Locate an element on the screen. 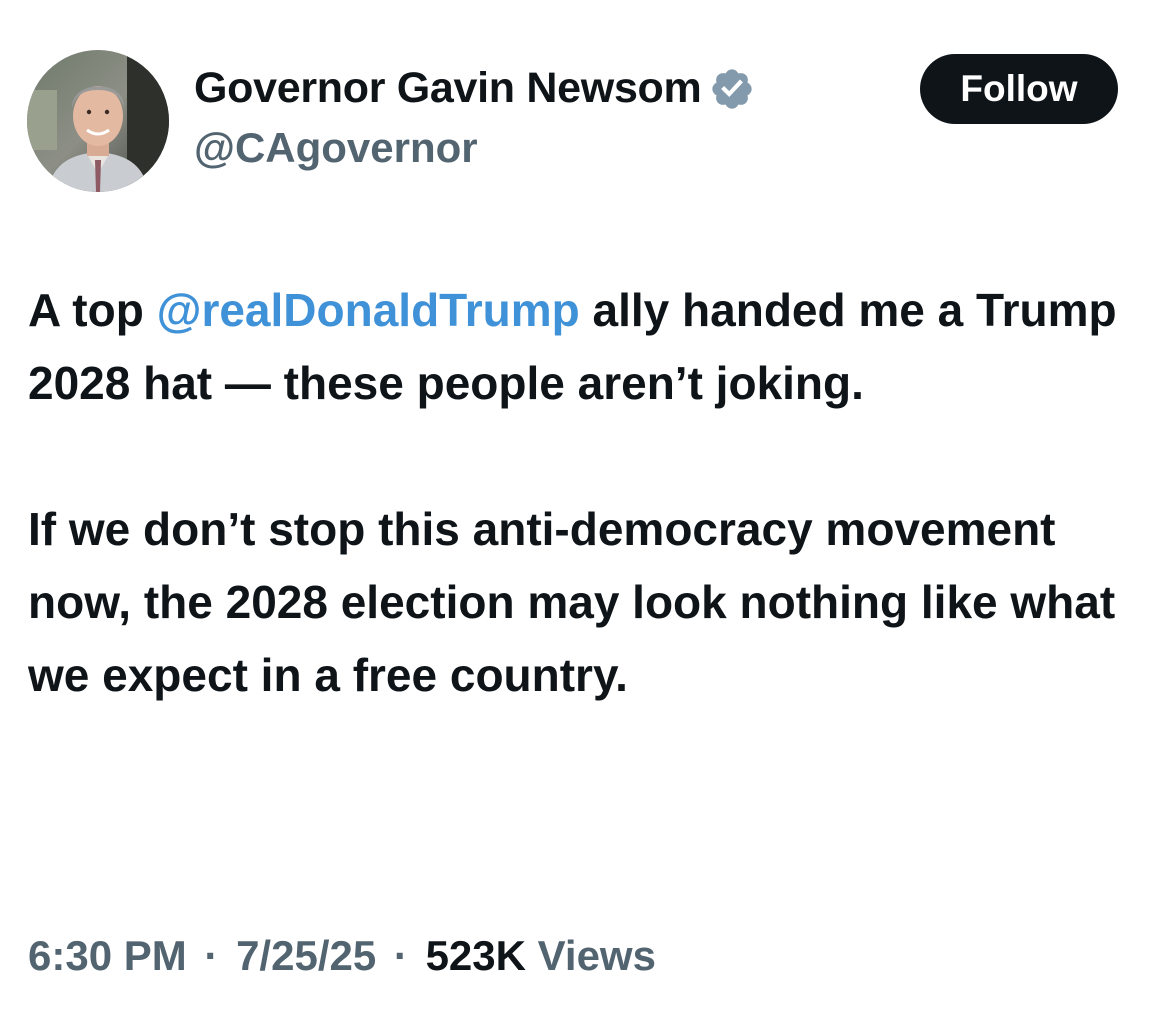 This screenshot has height=1022, width=1170. avatar is located at coordinates (98, 121).